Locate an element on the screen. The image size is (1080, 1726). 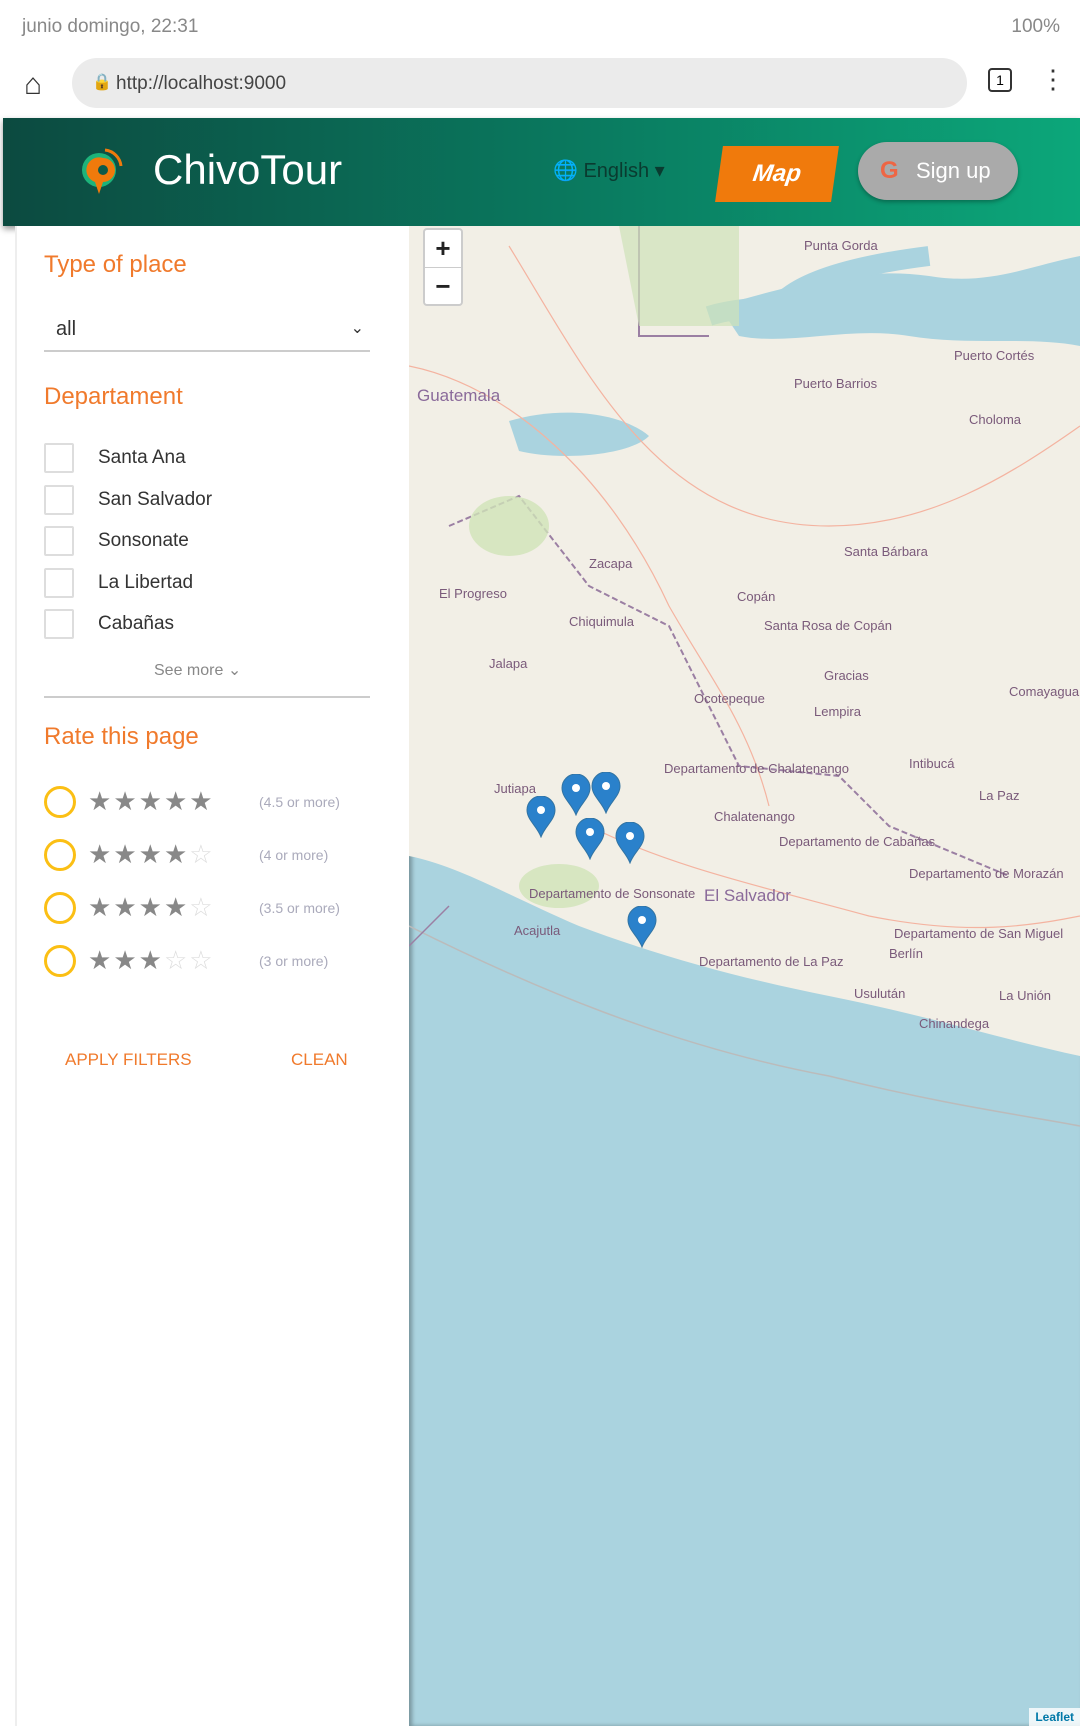
zoom-control: + − is located at coordinates (443, 267).